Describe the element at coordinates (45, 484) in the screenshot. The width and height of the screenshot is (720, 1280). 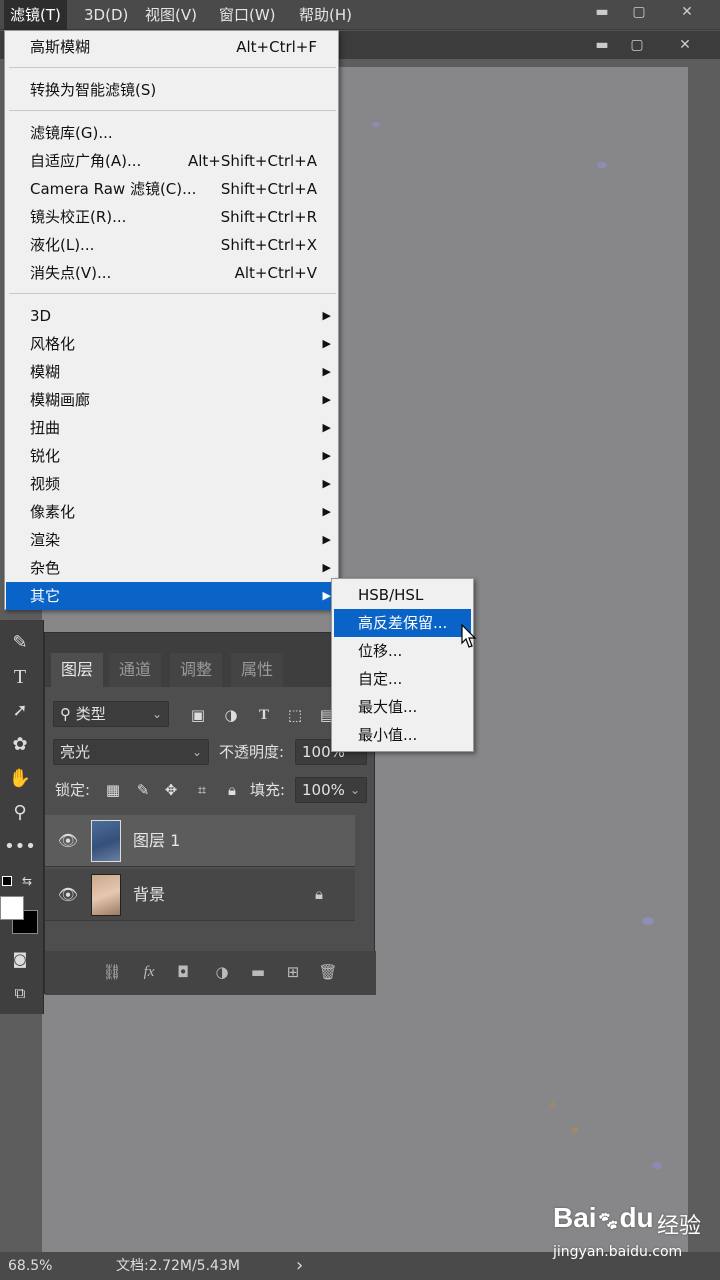
I see `menu-item-label: 视频` at that location.